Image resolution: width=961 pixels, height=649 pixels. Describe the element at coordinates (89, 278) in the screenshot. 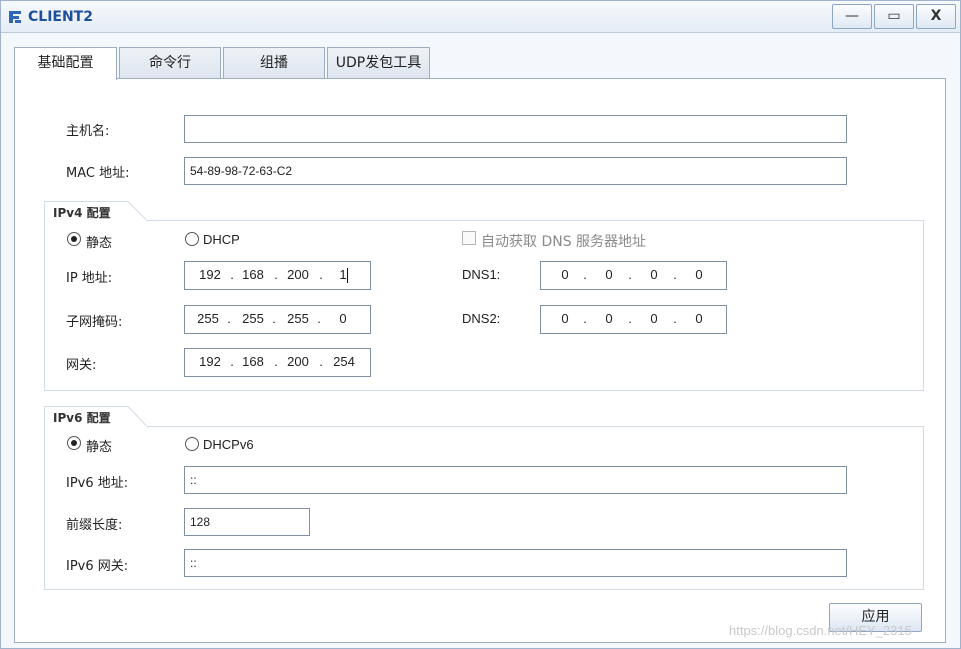

I see `ip-address-label: IP 地址:` at that location.